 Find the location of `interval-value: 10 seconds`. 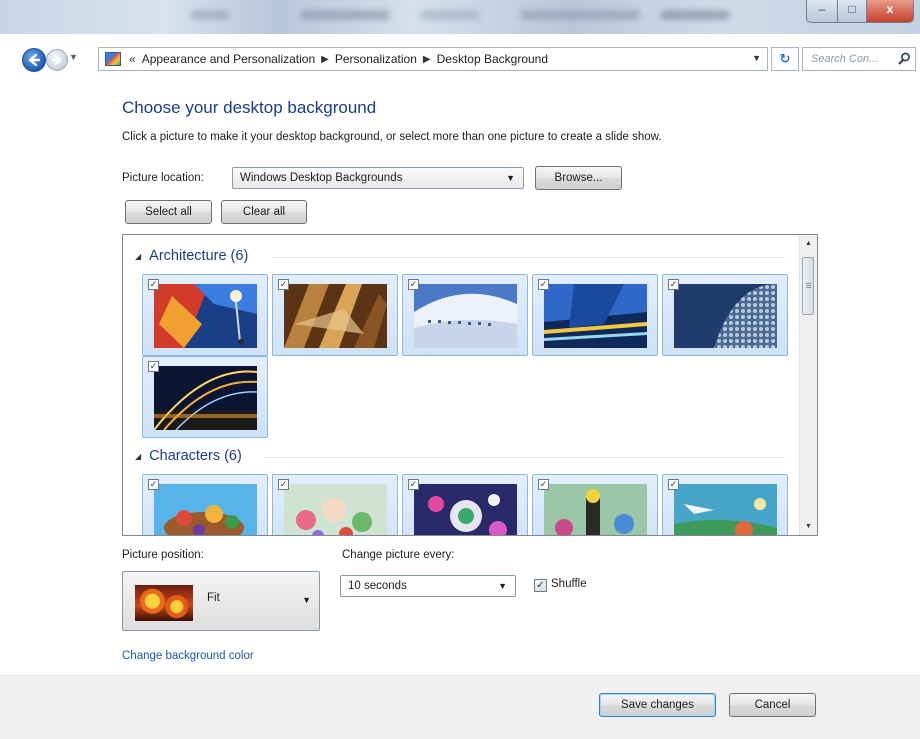

interval-value: 10 seconds is located at coordinates (377, 586).